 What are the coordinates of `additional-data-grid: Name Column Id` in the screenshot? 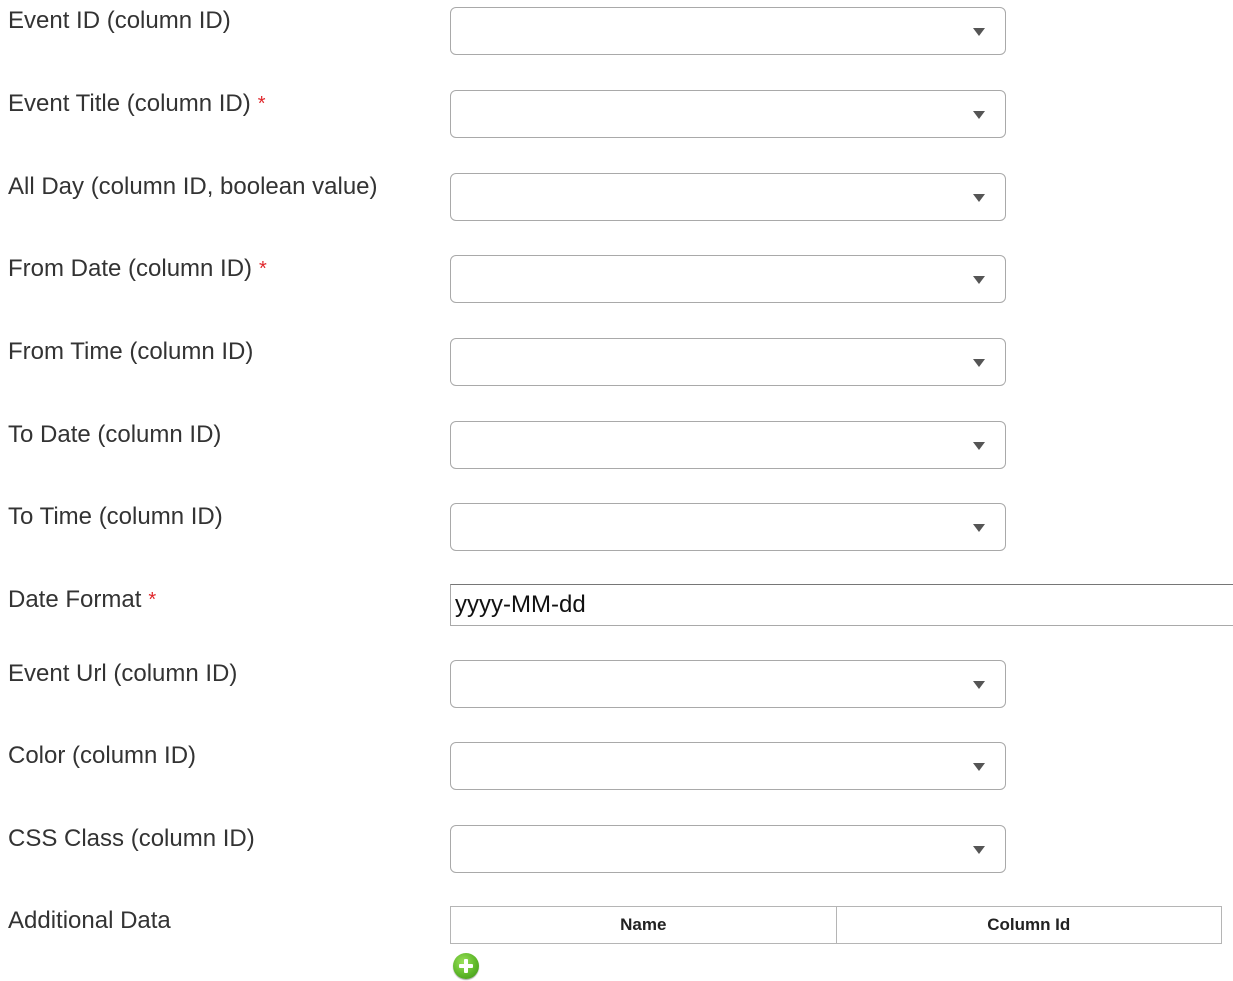 It's located at (836, 925).